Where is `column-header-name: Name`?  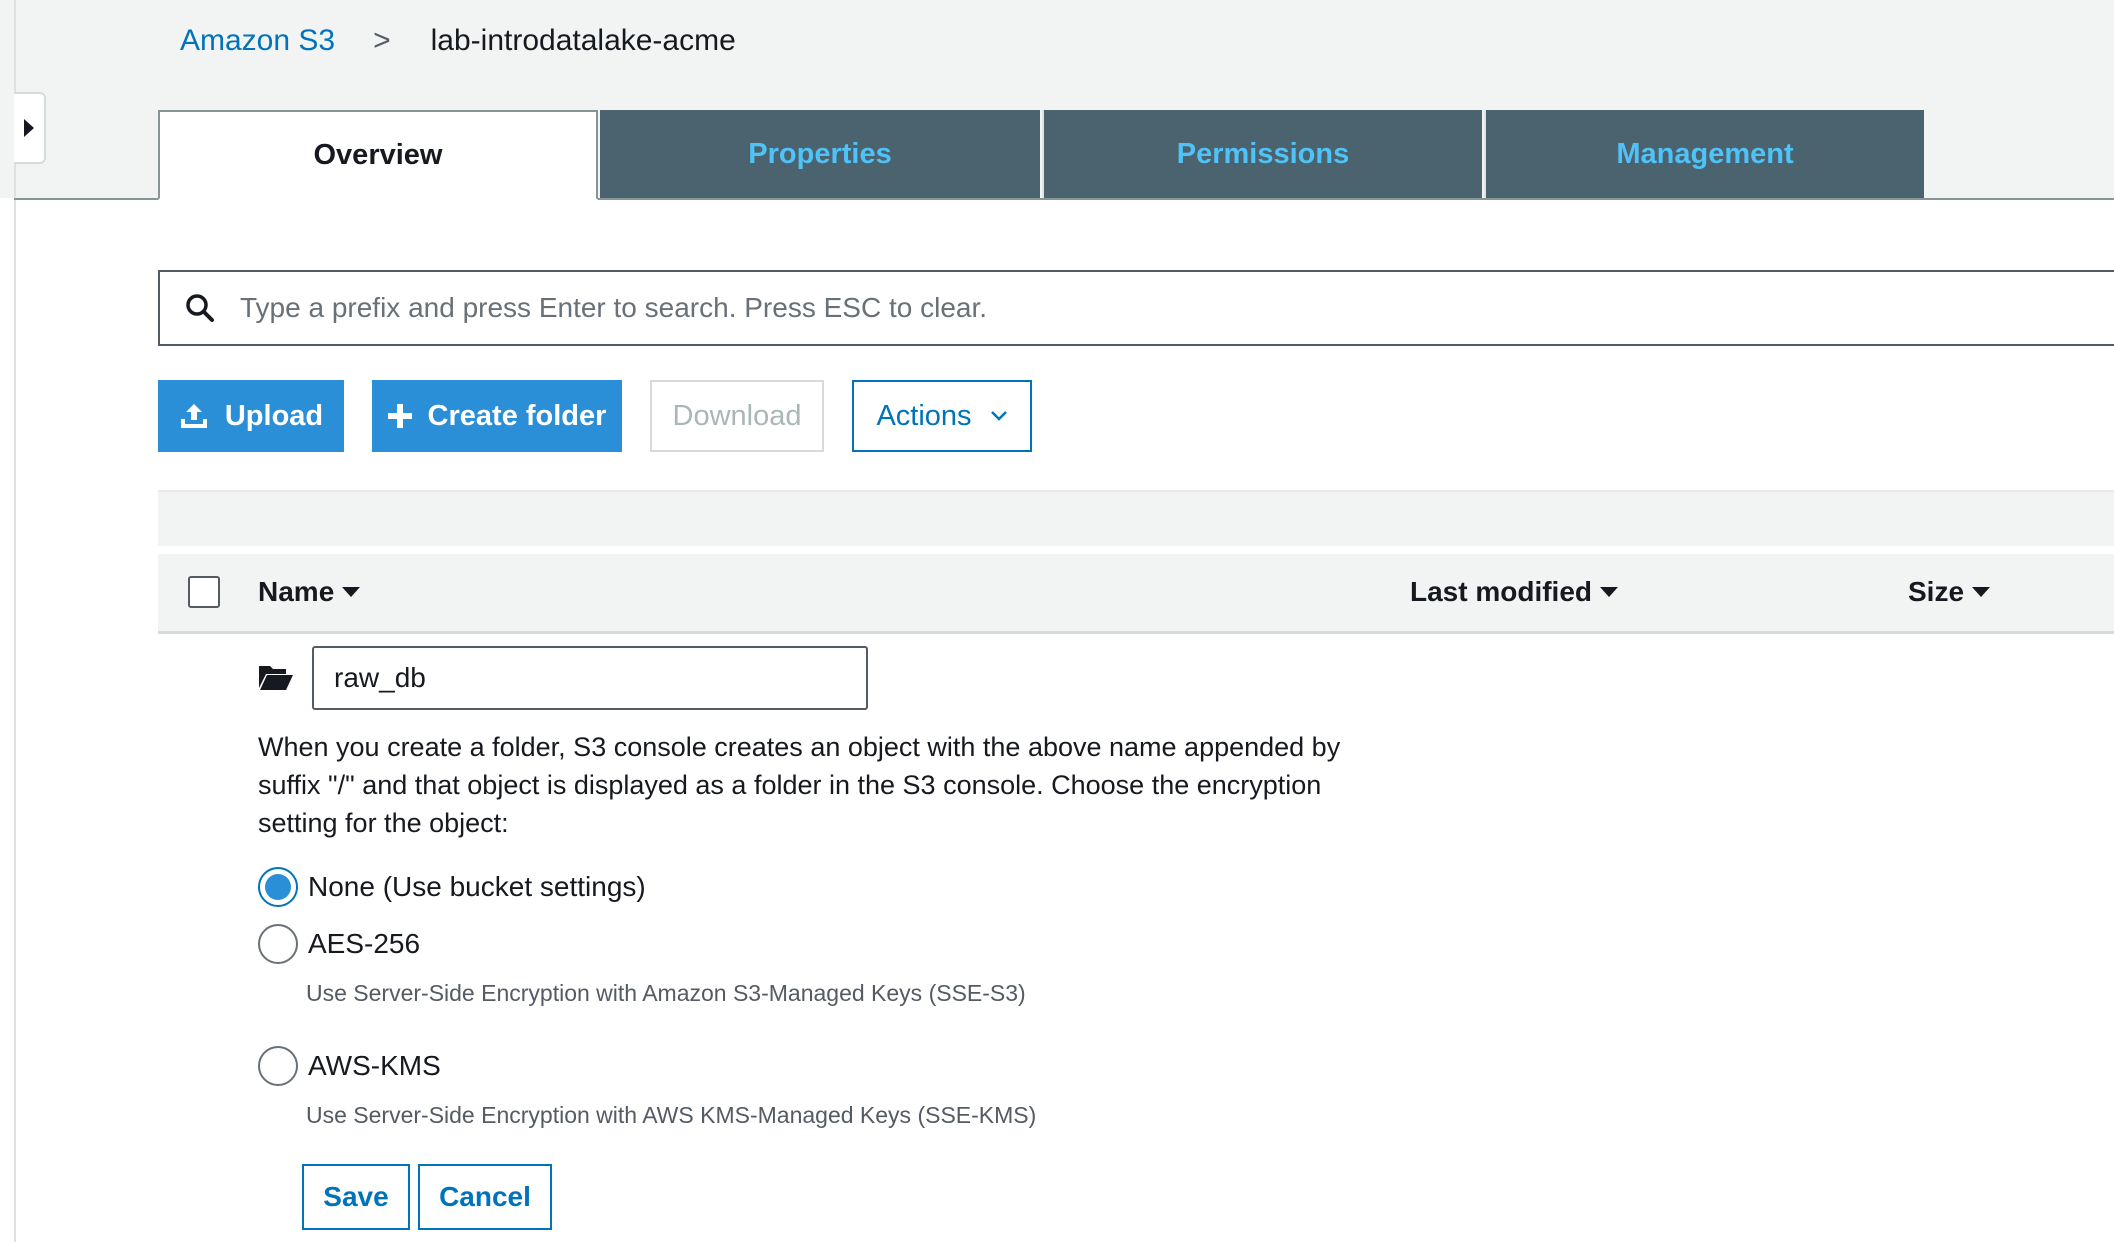
column-header-name: Name is located at coordinates (309, 592).